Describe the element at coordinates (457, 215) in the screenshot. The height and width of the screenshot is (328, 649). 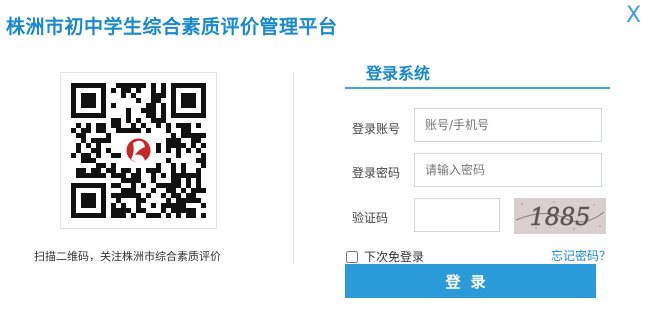
I see `captcha-input` at that location.